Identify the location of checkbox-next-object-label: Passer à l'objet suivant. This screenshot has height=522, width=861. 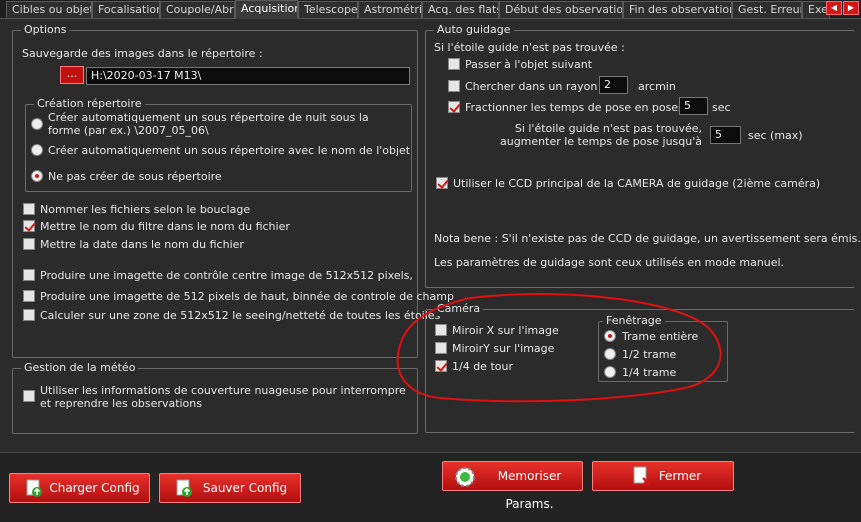
(529, 64).